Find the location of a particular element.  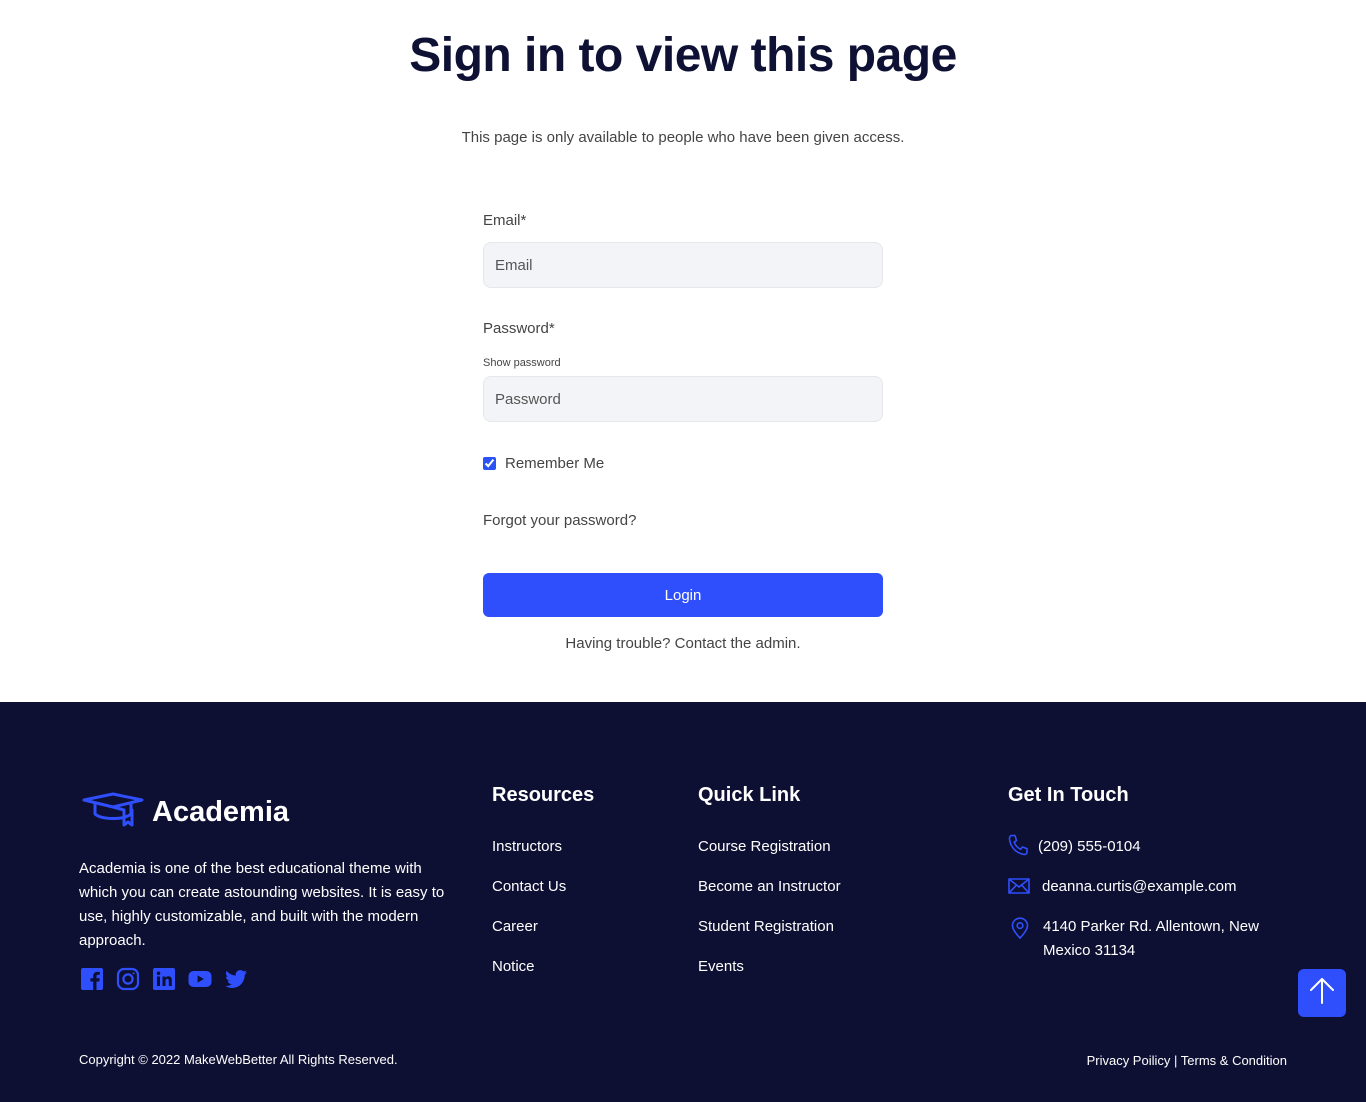

contact-email: deanna.curtis@example.com is located at coordinates (1122, 888).